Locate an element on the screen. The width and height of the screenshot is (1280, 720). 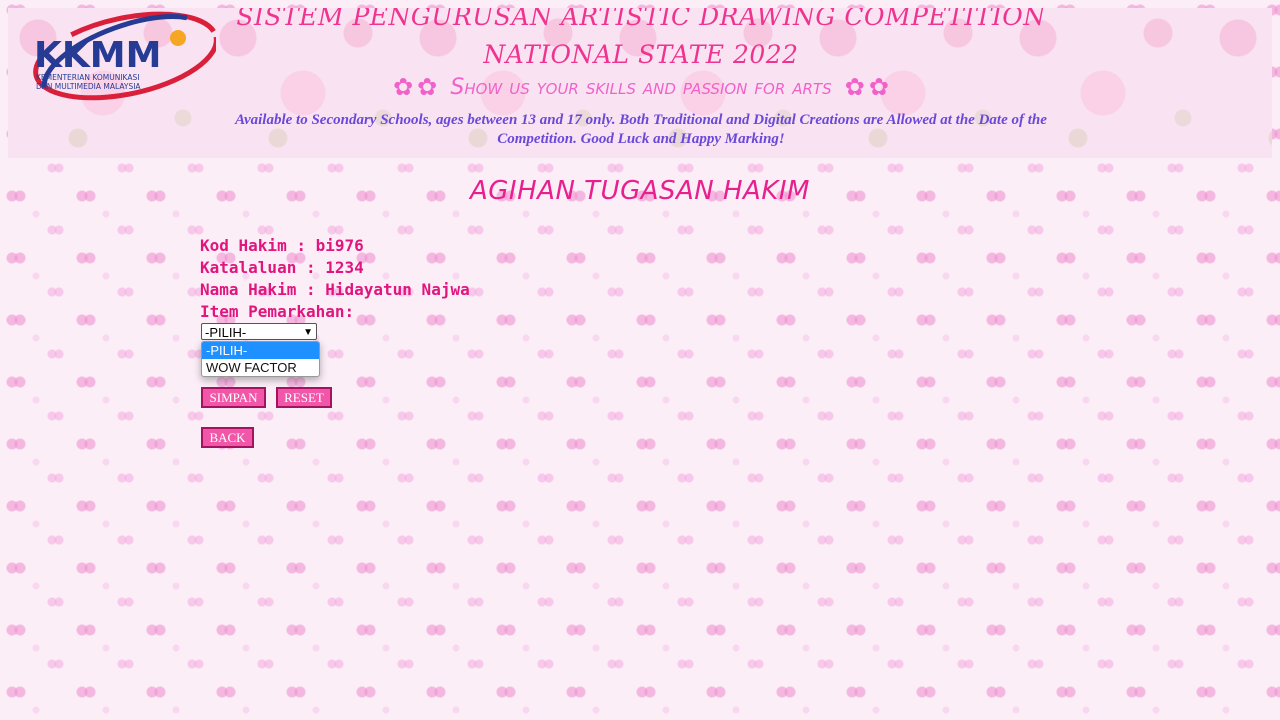
dropdown-option-wow-factor: WOW FACTOR is located at coordinates (260, 367).